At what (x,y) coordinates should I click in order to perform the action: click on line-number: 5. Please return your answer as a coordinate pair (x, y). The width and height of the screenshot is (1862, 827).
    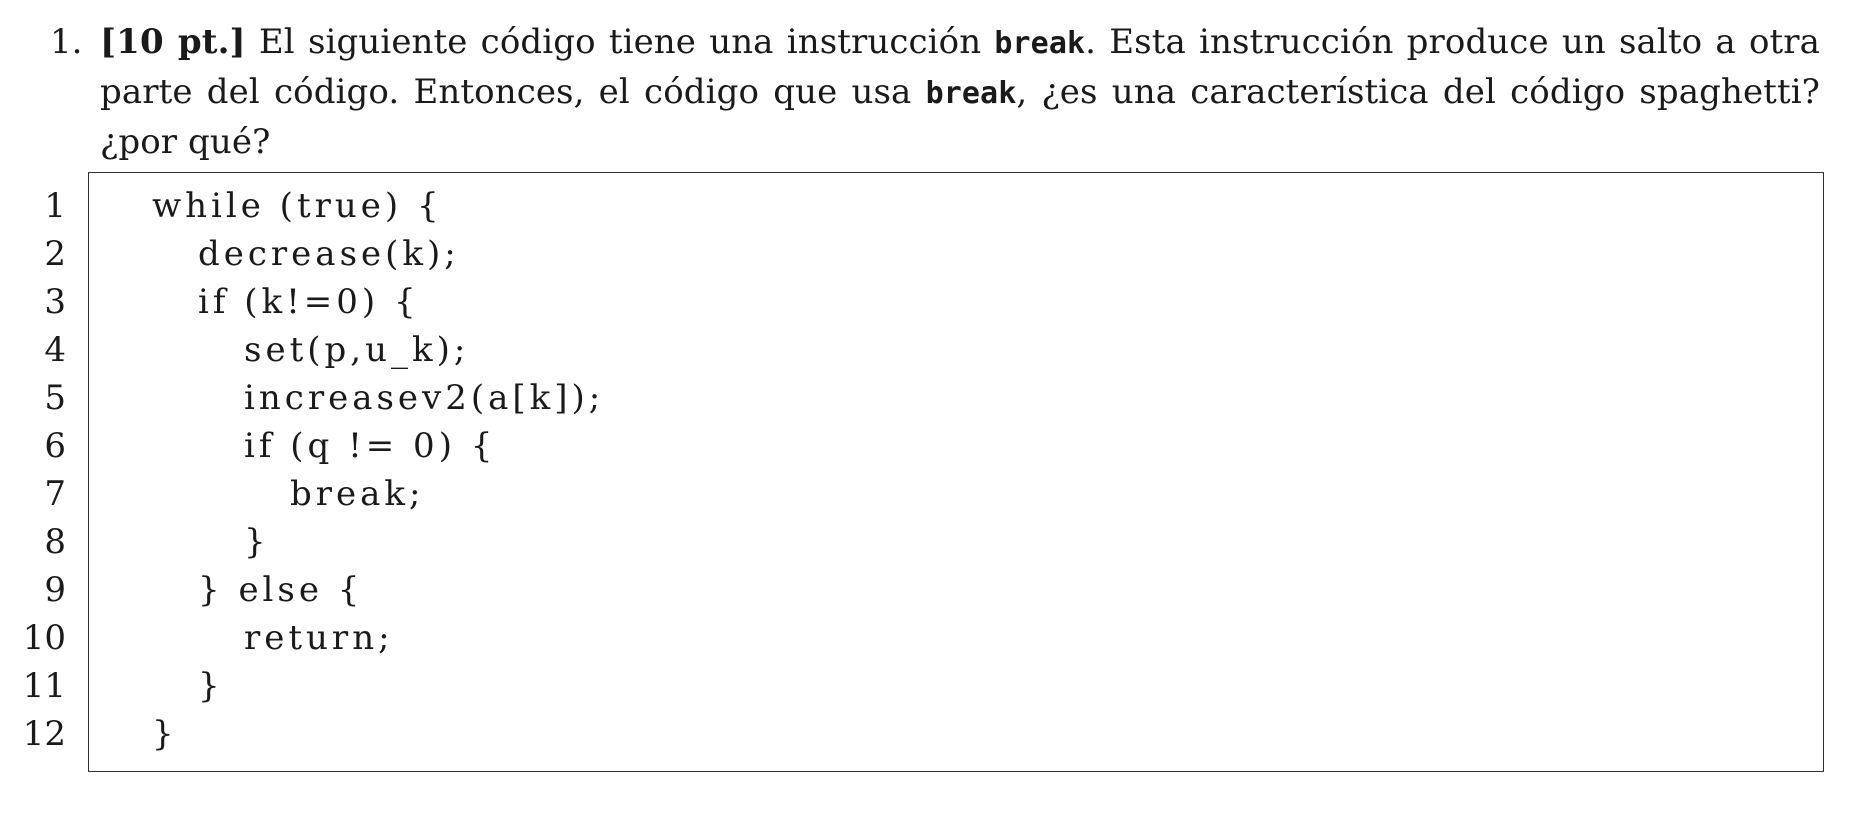
    Looking at the image, I should click on (55, 398).